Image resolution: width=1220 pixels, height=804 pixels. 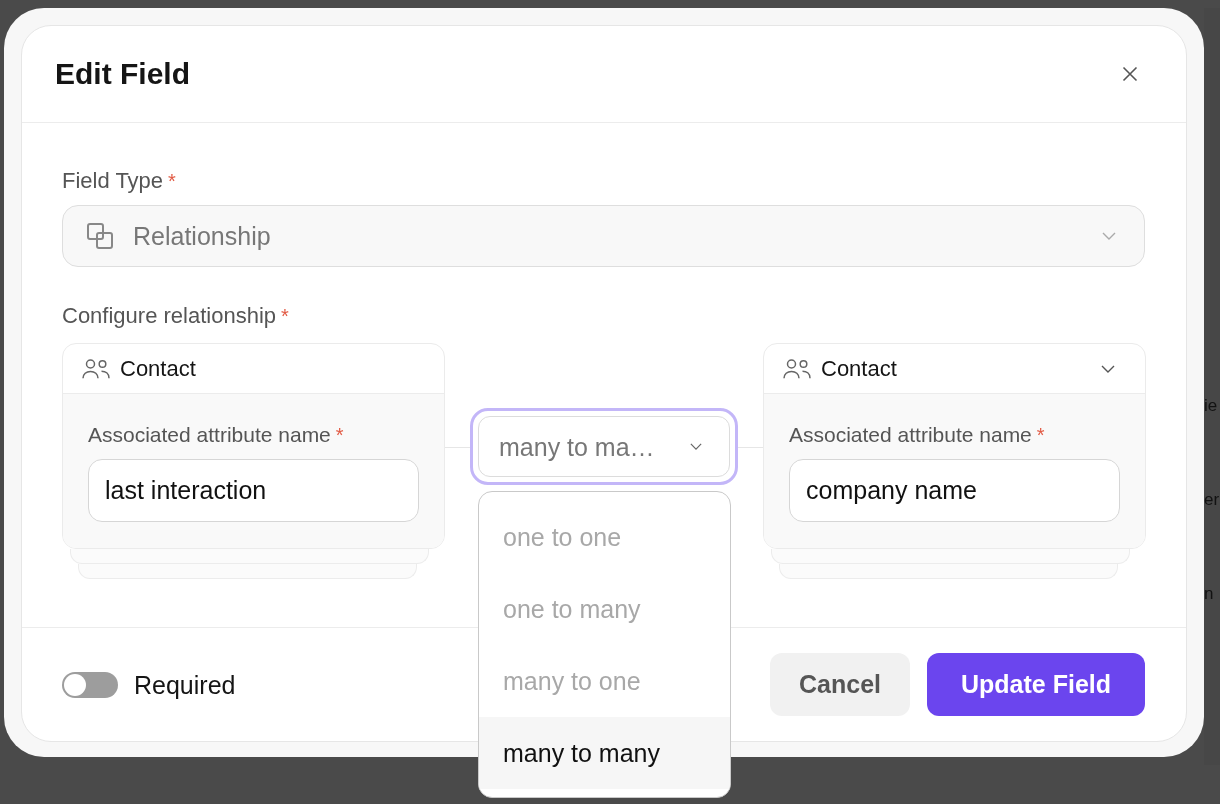 I want to click on submit-button: Update Field, so click(x=1036, y=684).